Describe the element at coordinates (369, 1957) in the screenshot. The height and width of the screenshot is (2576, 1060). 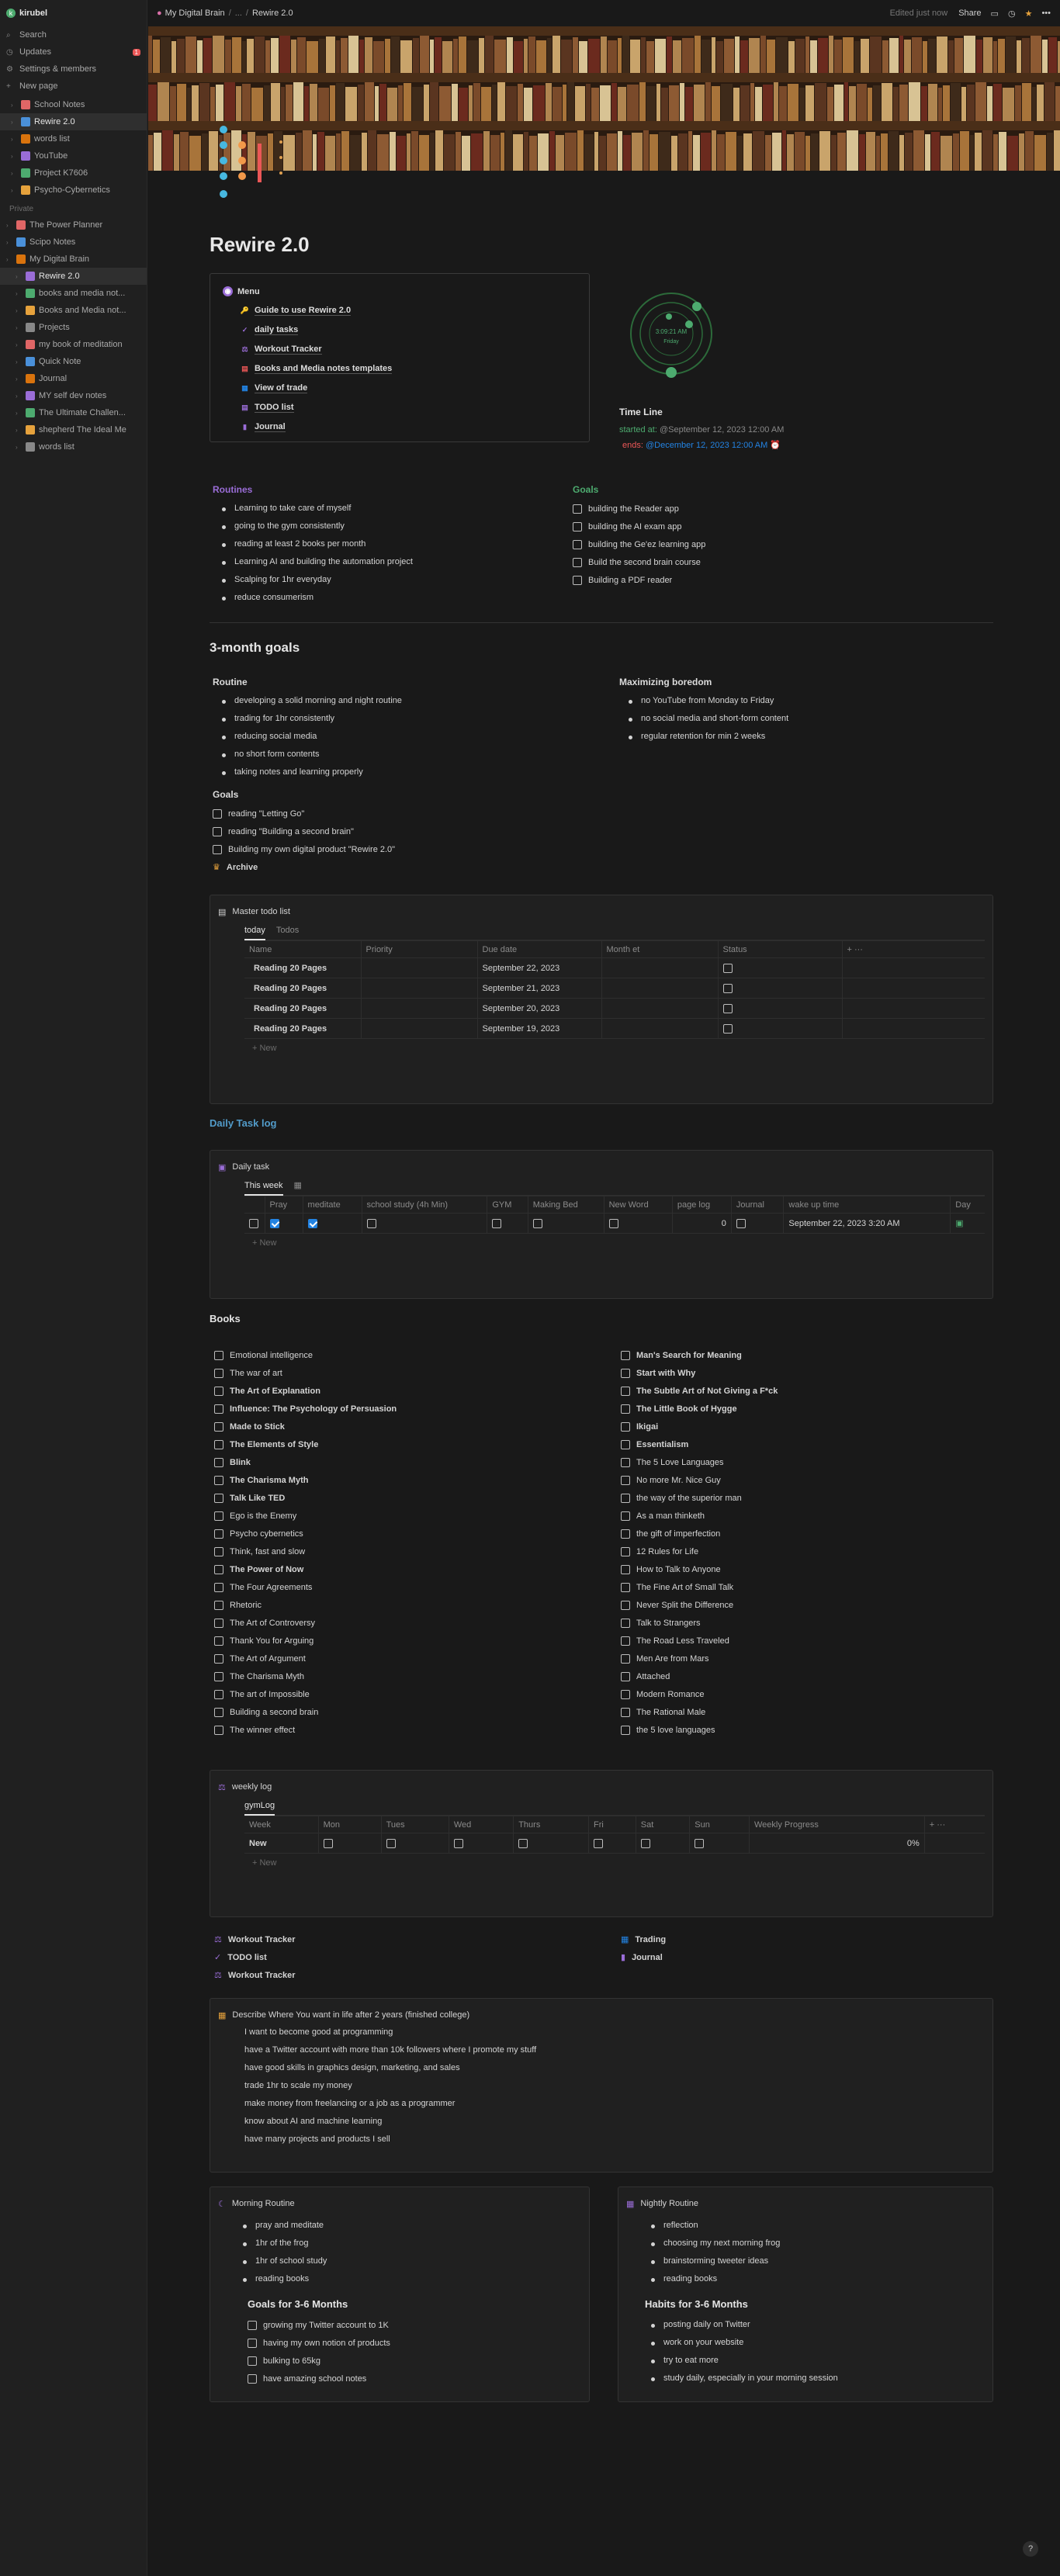
I see `page-link: ✓ TODO list` at that location.